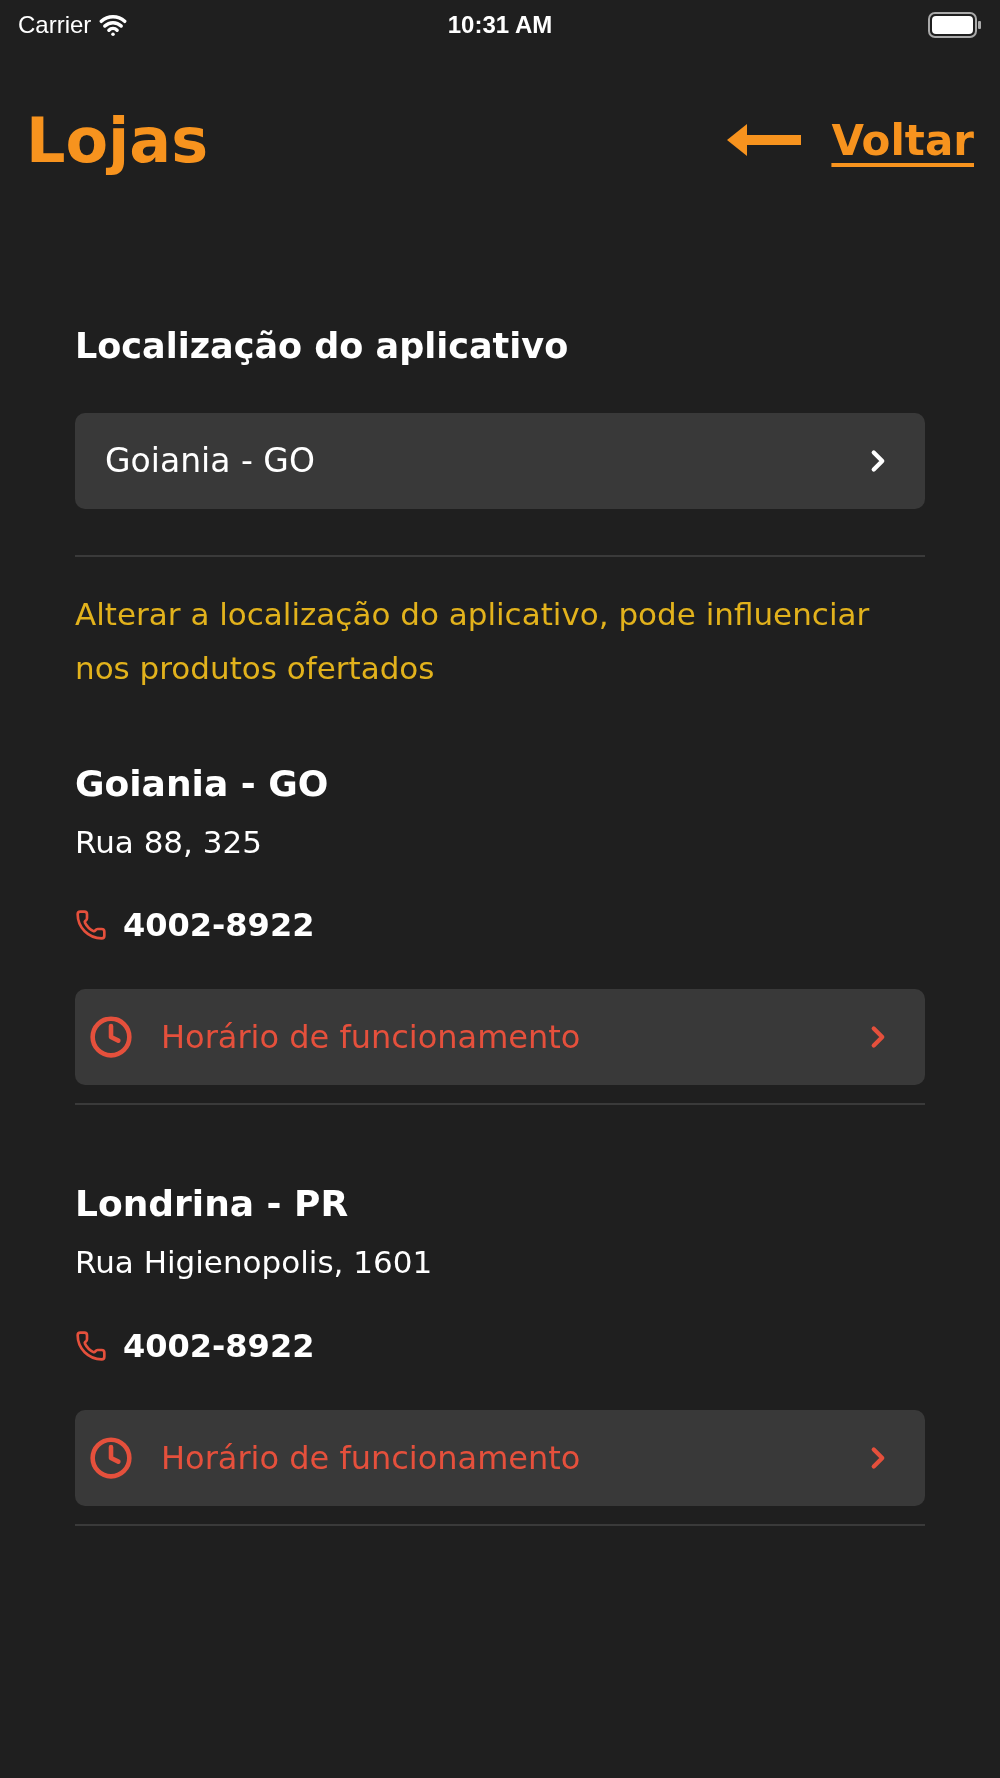 This screenshot has height=1778, width=1000. I want to click on store-name: Londrina - PR, so click(212, 1204).